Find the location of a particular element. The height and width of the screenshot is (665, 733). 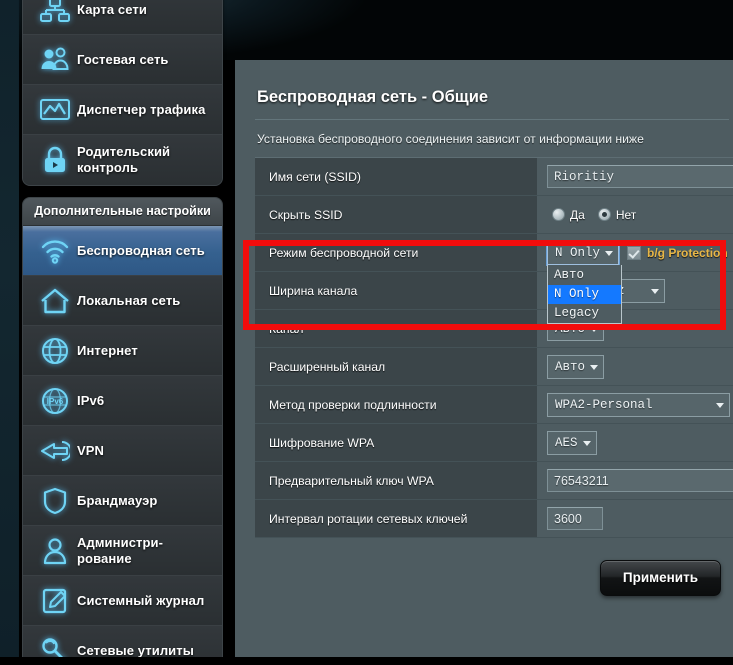

value-ssid is located at coordinates (635, 176).